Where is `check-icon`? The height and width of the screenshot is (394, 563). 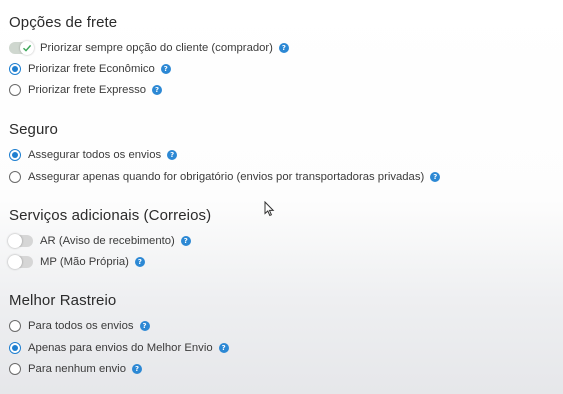 check-icon is located at coordinates (27, 48).